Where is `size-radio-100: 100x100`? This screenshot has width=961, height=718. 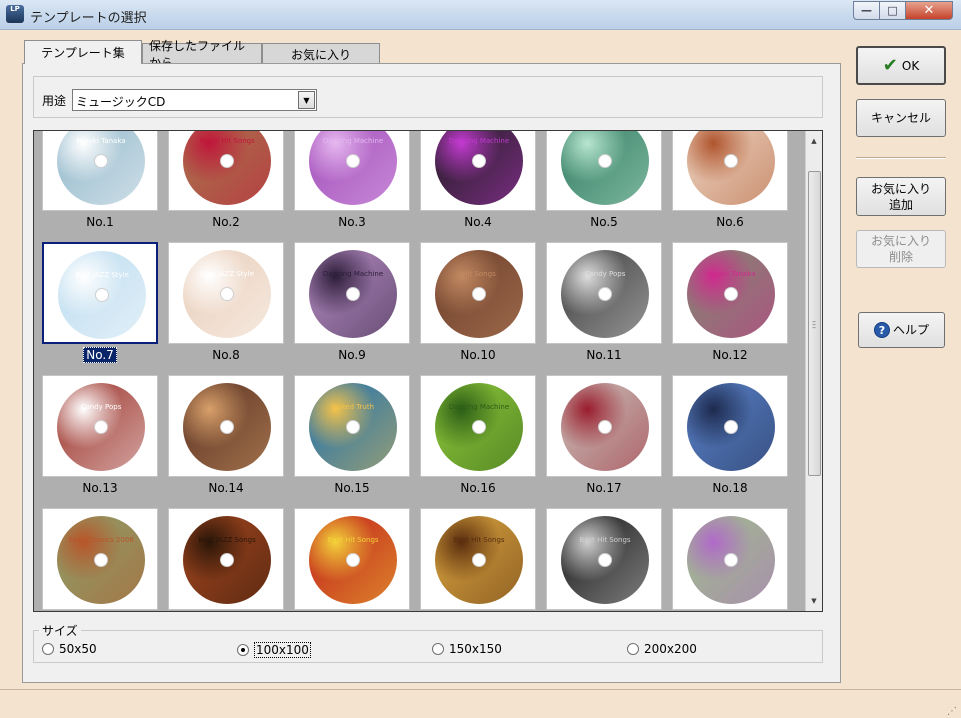 size-radio-100: 100x100 is located at coordinates (274, 650).